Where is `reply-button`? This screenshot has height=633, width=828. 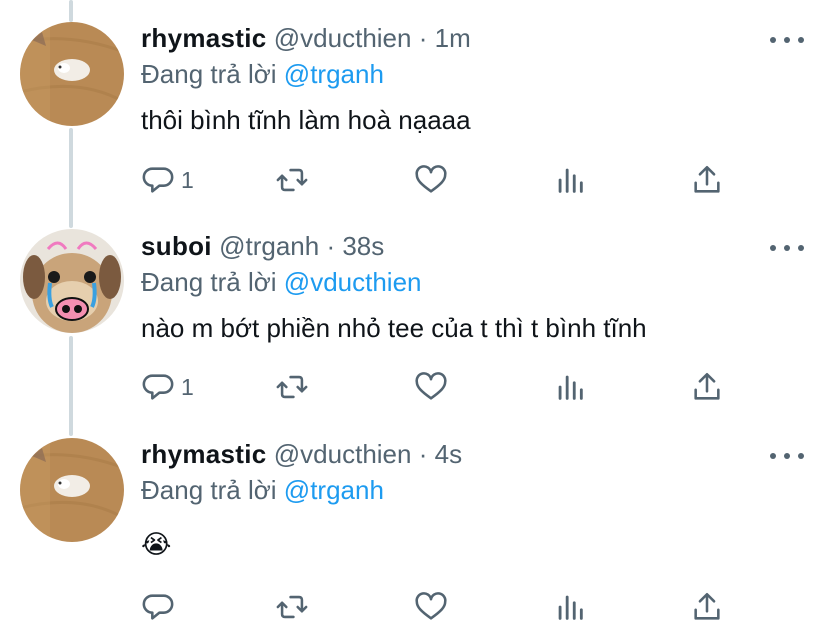 reply-button is located at coordinates (161, 607).